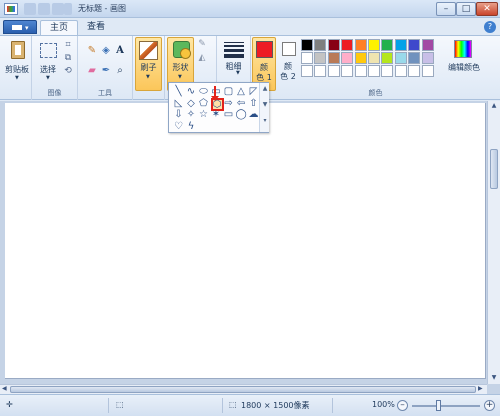 The width and height of the screenshot is (500, 416). What do you see at coordinates (202, 44) in the screenshot?
I see `outline-icon: ✎` at bounding box center [202, 44].